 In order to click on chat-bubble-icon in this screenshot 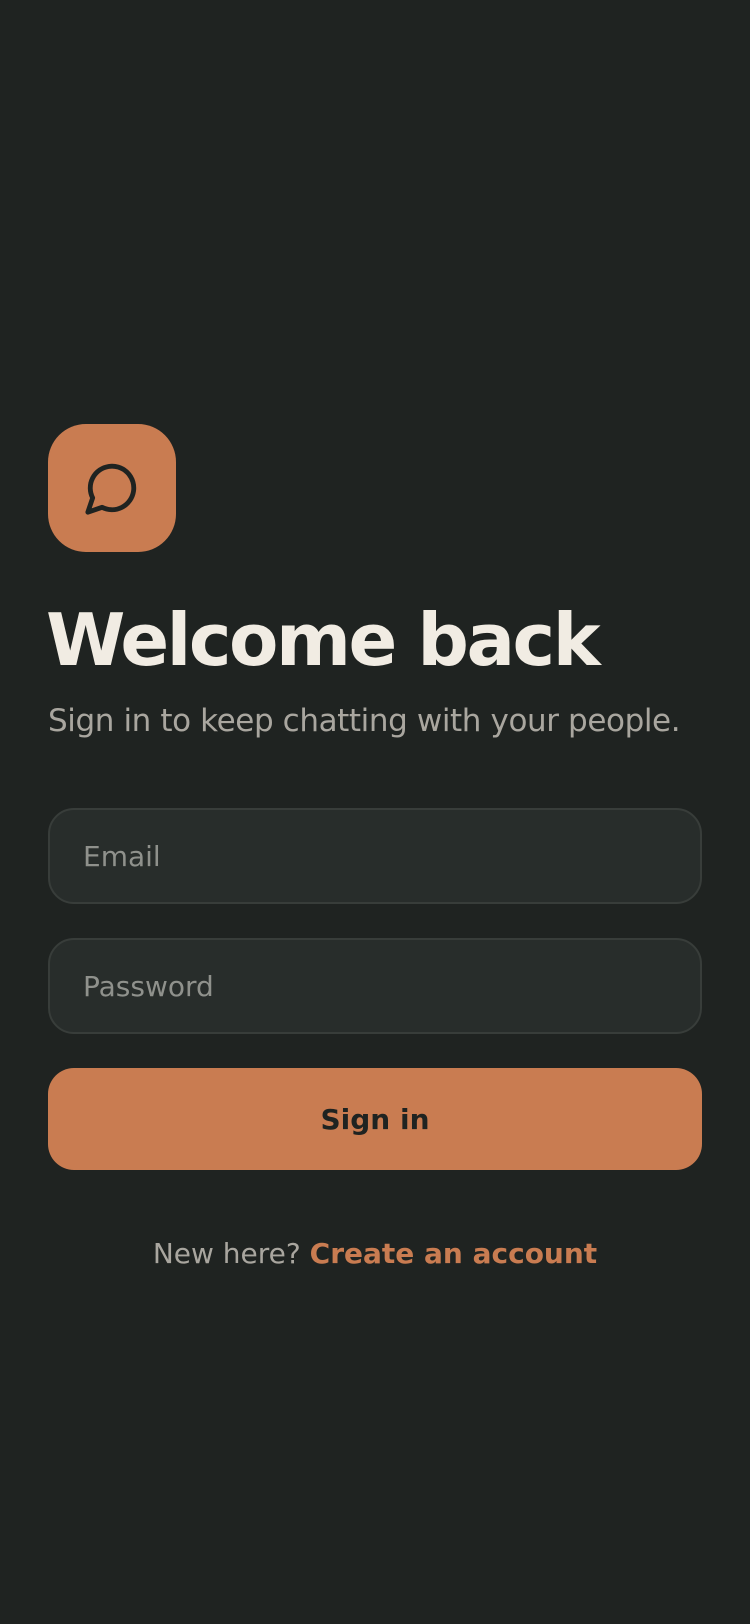, I will do `click(111, 489)`.